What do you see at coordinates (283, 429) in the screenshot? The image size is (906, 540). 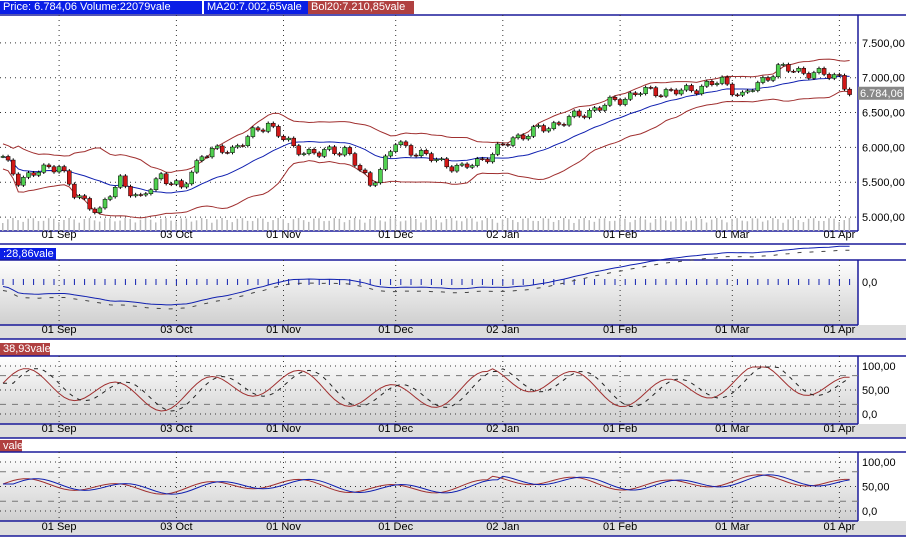 I see `x-tick-label: 01 Nov` at bounding box center [283, 429].